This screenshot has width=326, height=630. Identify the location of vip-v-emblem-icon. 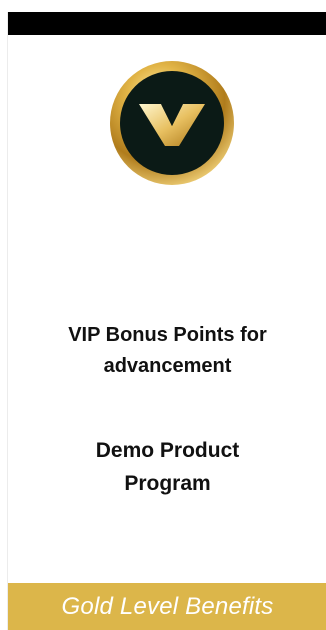
(172, 123).